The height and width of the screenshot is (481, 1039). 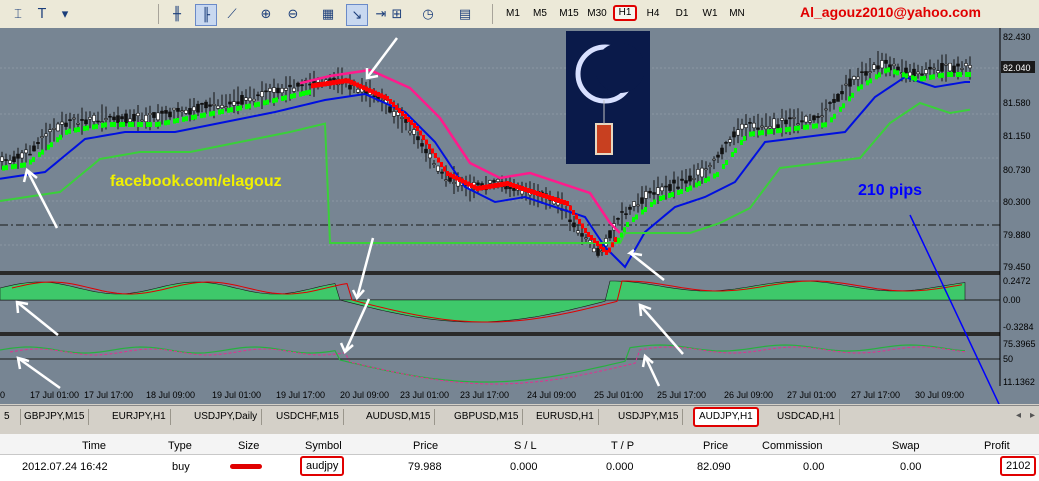 What do you see at coordinates (323, 446) in the screenshot?
I see `header-symbol: Symbol` at bounding box center [323, 446].